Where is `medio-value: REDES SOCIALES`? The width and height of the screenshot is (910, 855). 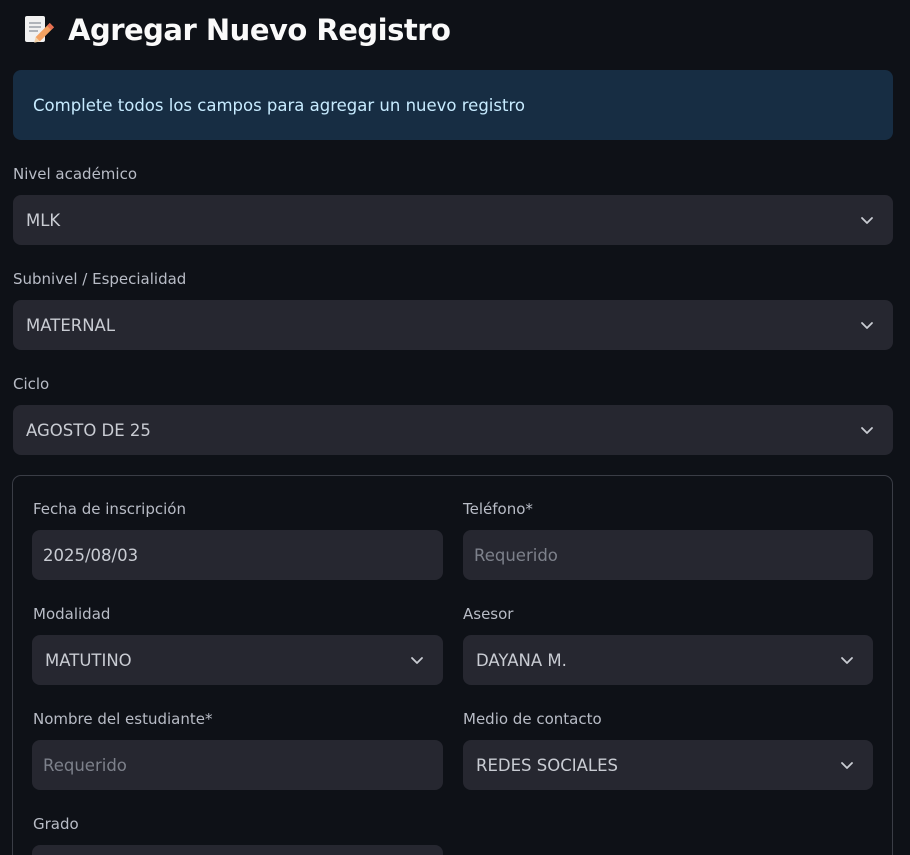
medio-value: REDES SOCIALES is located at coordinates (547, 765).